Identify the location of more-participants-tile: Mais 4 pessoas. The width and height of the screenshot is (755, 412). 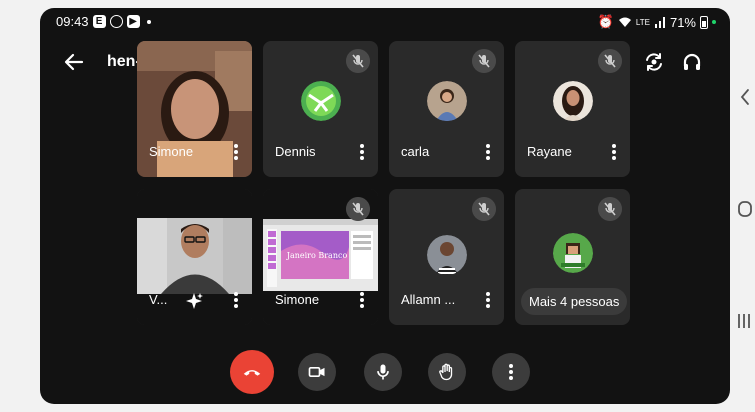
(572, 257).